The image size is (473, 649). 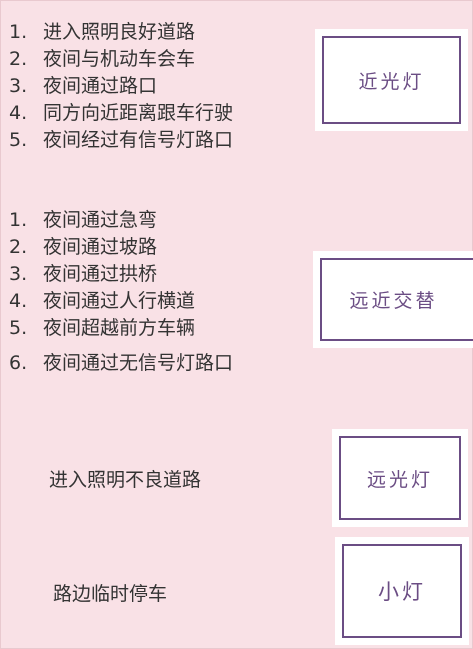 I want to click on list-item: 2. 夜间通过坡路, so click(x=121, y=247).